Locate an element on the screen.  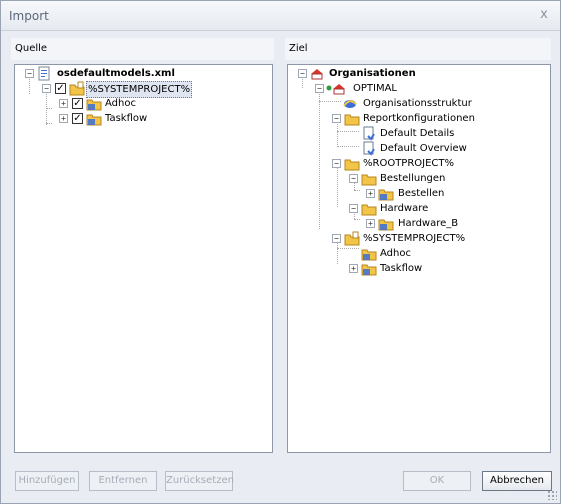
ok-button: OK is located at coordinates (437, 481).